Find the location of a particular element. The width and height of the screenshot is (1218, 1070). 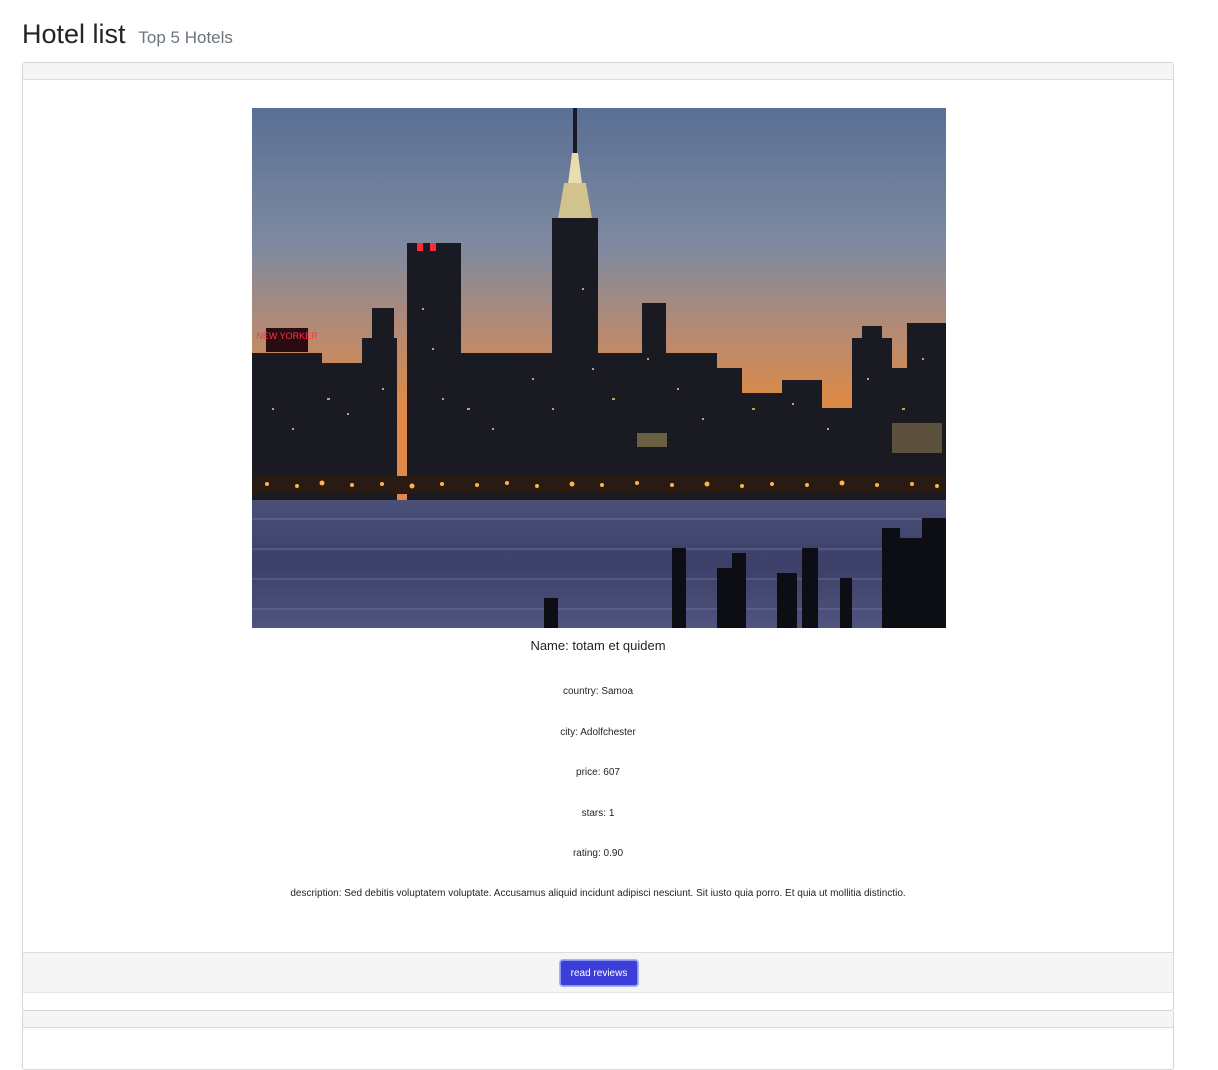

hotel-card-next is located at coordinates (598, 1040).